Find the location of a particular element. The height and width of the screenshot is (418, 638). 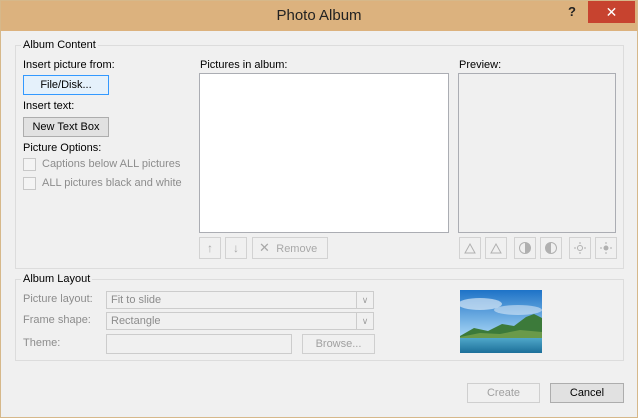

rotate-left-button is located at coordinates (470, 248).